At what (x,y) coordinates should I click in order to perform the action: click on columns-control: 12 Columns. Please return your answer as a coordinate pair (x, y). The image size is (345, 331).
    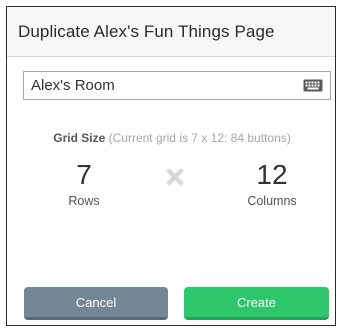
    Looking at the image, I should click on (272, 183).